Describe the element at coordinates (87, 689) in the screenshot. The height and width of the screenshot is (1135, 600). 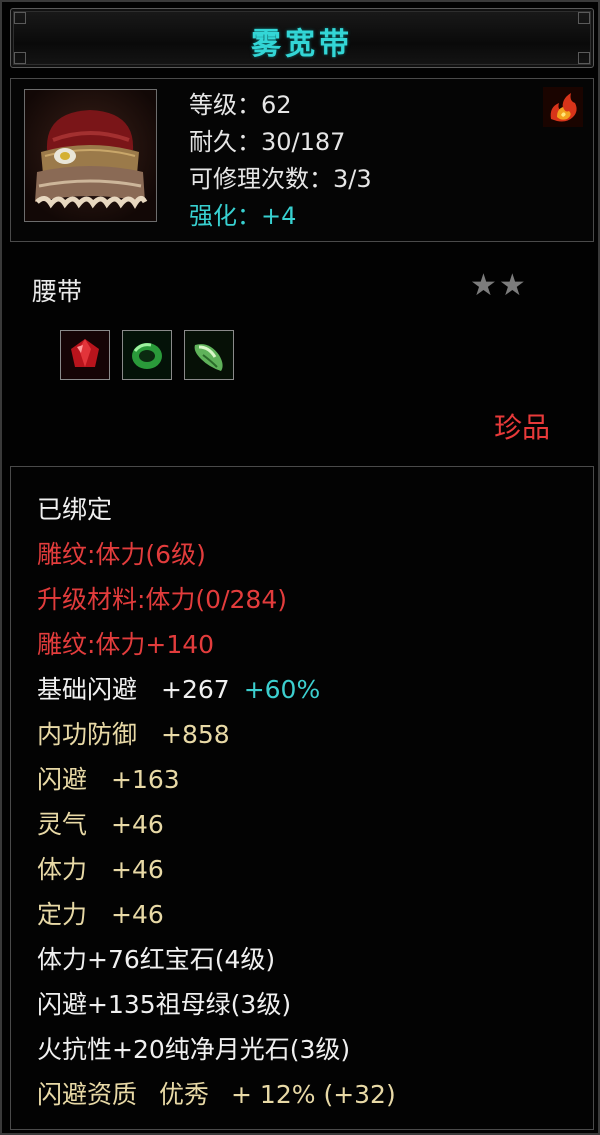
I see `base-dodge-label: 基础闪避` at that location.